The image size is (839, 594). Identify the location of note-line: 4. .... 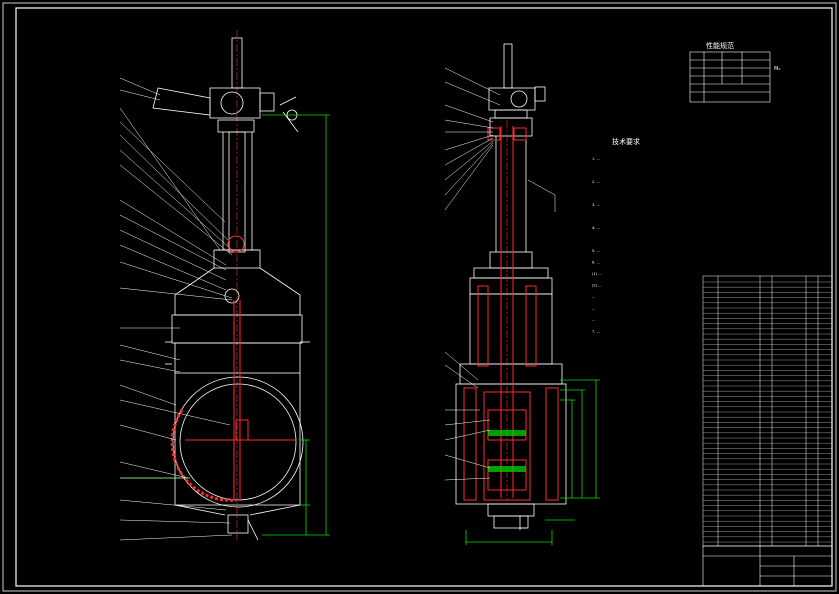
(596, 228).